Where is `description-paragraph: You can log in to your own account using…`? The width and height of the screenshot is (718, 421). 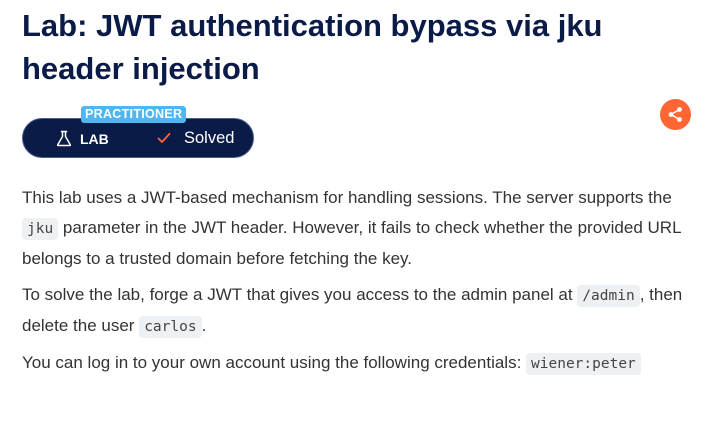
description-paragraph: You can log in to your own account using… is located at coordinates (362, 363).